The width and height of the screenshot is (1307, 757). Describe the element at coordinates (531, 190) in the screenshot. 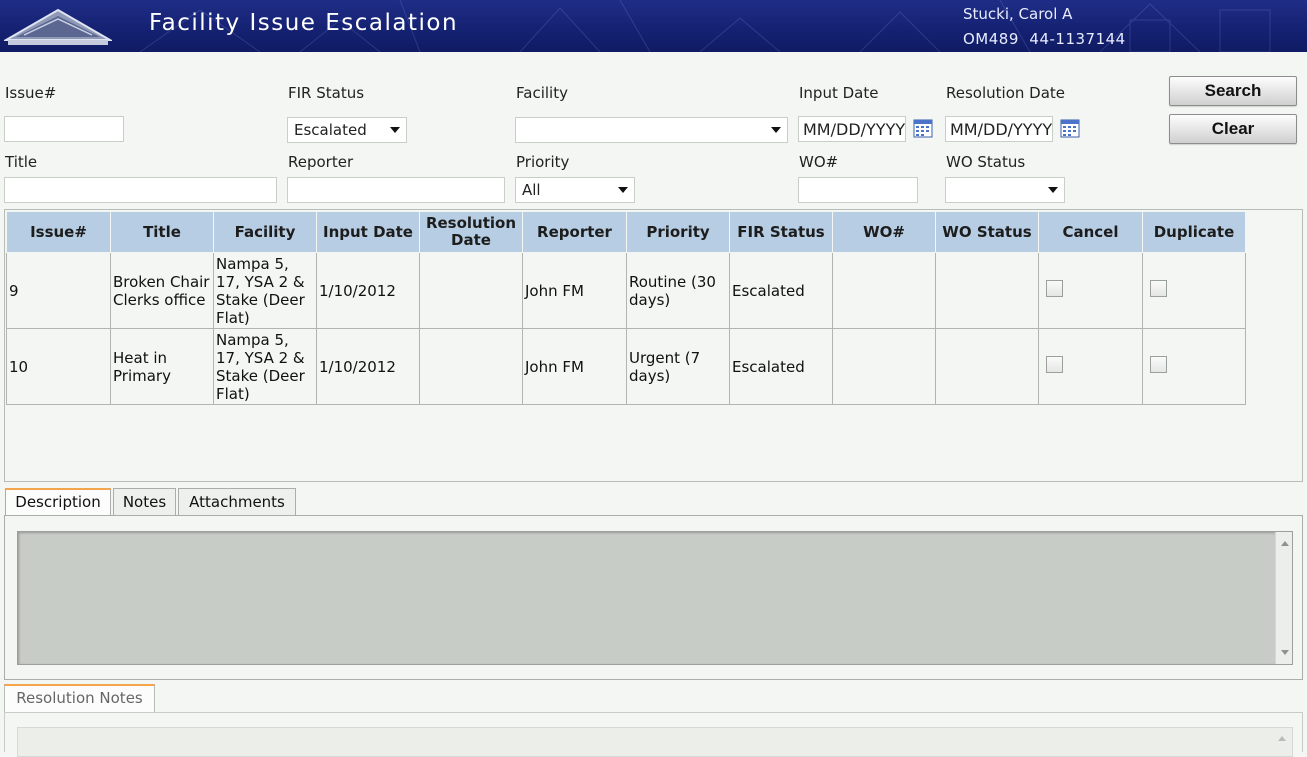

I see `priority-value: All` at that location.